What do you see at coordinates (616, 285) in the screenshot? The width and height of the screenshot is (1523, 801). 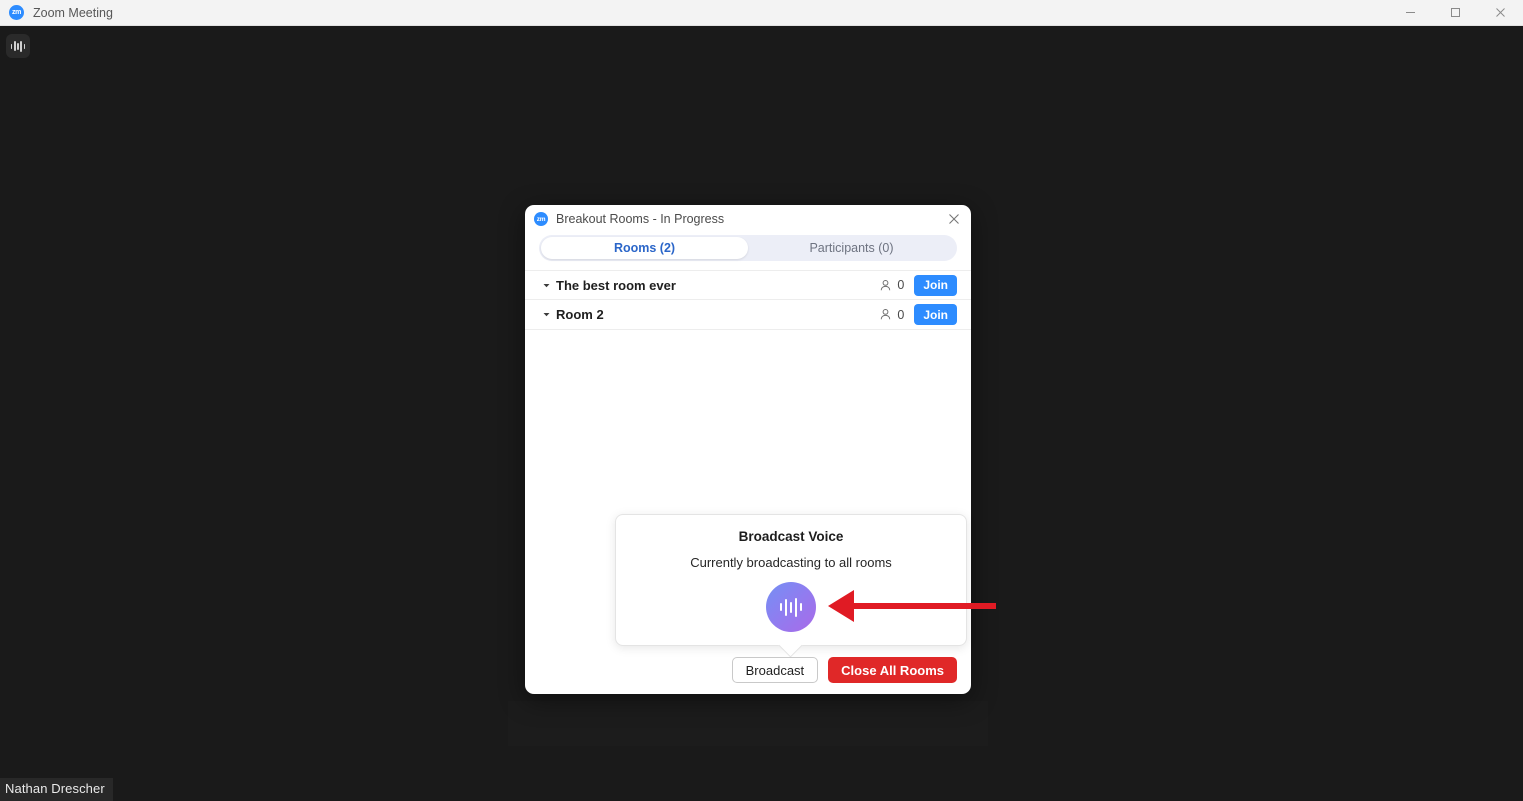 I see `room-name: The best room ever` at bounding box center [616, 285].